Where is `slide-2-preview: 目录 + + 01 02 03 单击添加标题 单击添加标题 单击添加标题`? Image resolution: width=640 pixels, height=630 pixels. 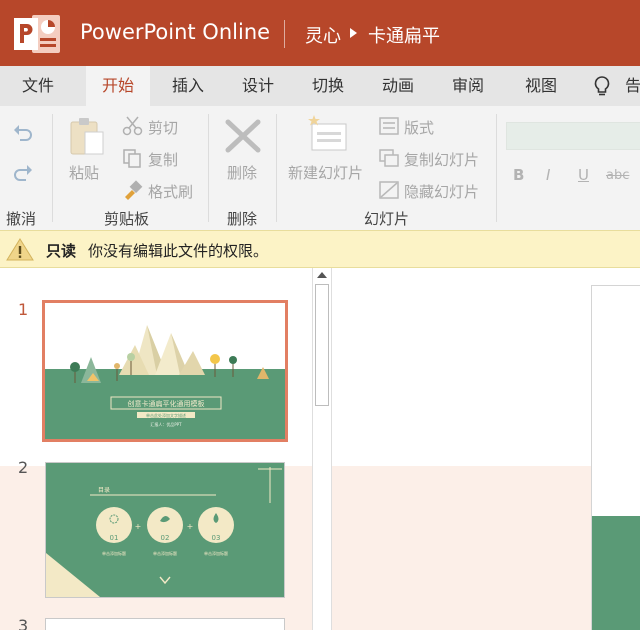 slide-2-preview: 目录 + + 01 02 03 单击添加标题 单击添加标题 单击添加标题 is located at coordinates (165, 530).